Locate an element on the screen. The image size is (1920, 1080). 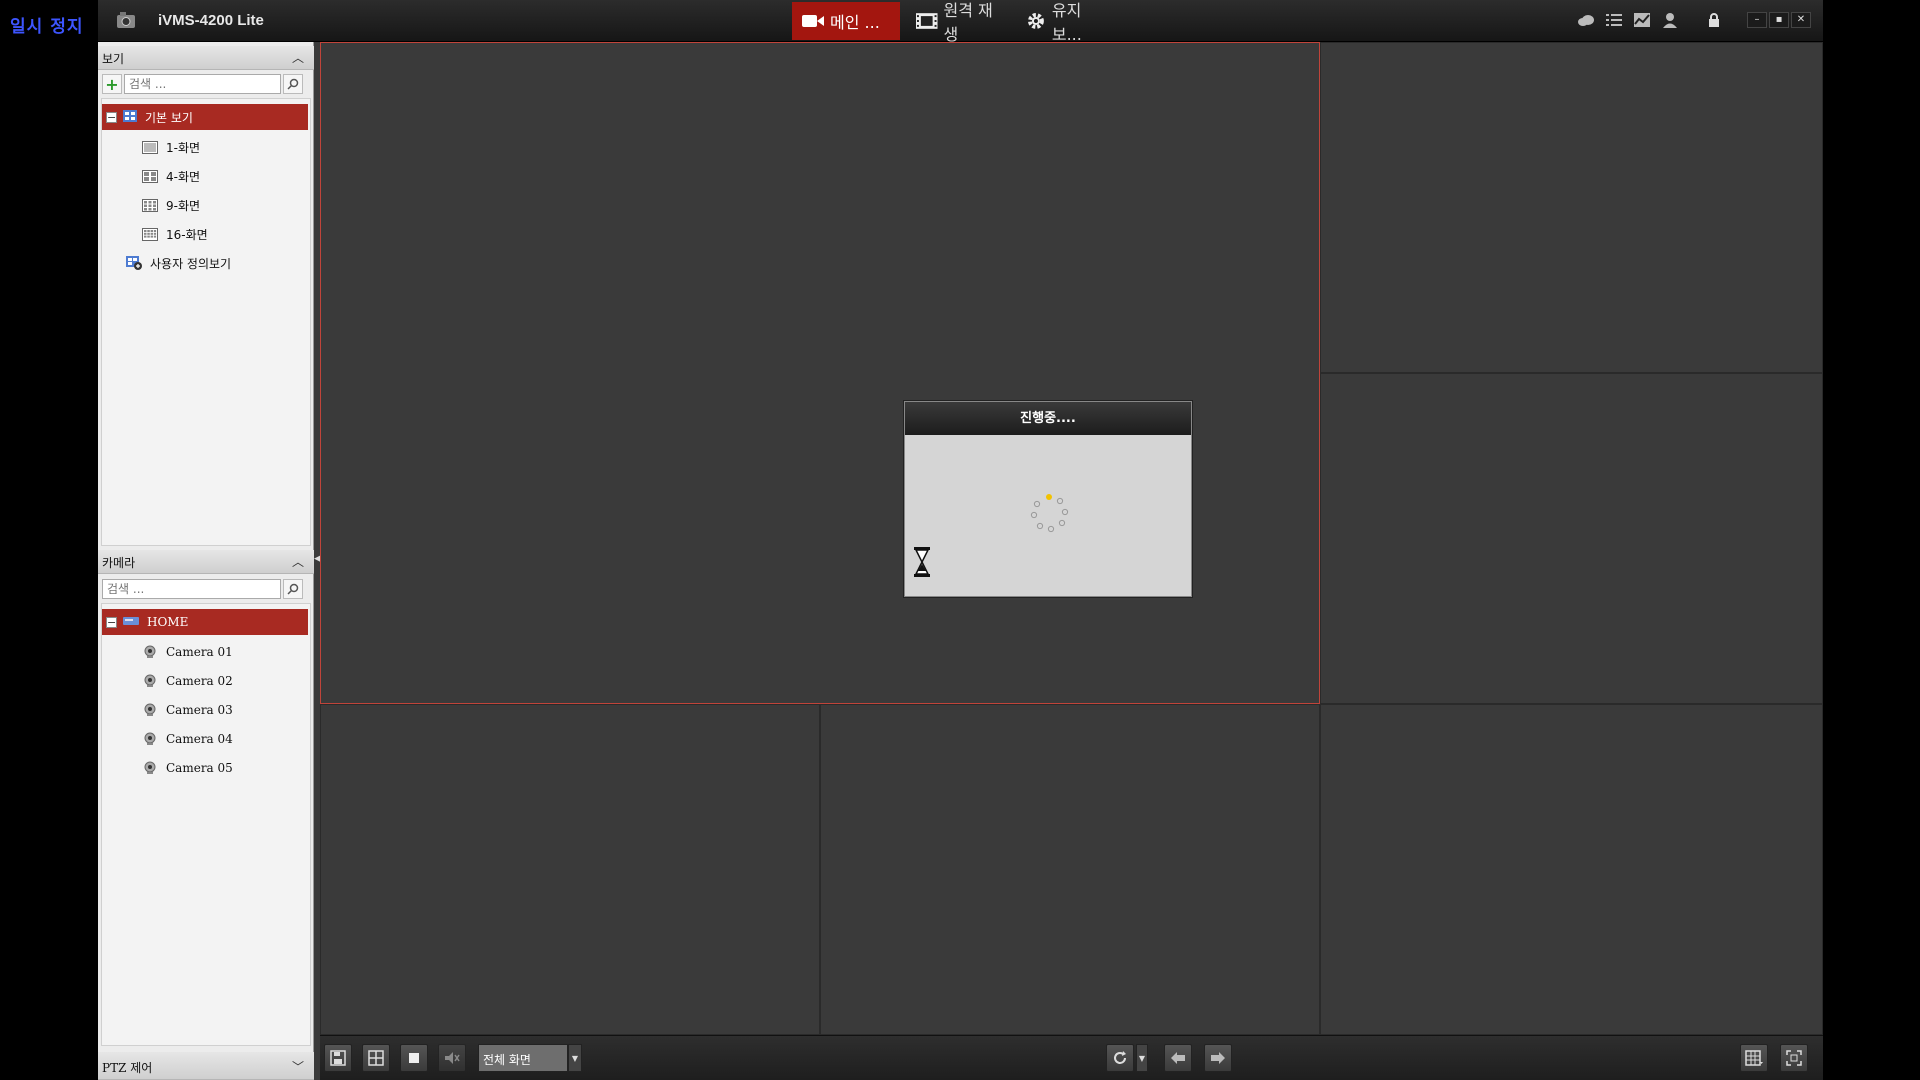
camera-item-01: Camera 01 is located at coordinates (187, 652).